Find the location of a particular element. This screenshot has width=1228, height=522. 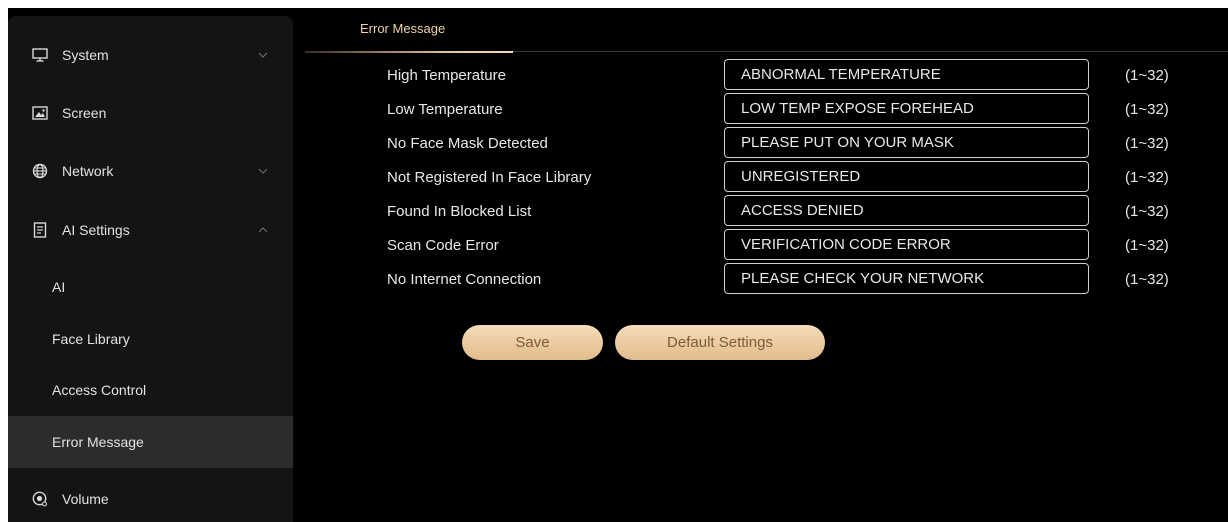

form-row-no-internet: No Internet Connection (1~32) is located at coordinates (766, 280).